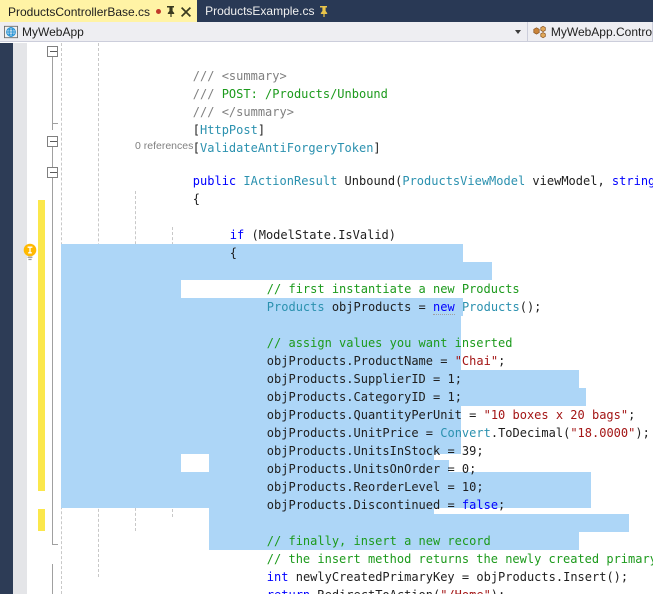  What do you see at coordinates (186, 11) in the screenshot?
I see `close-icon` at bounding box center [186, 11].